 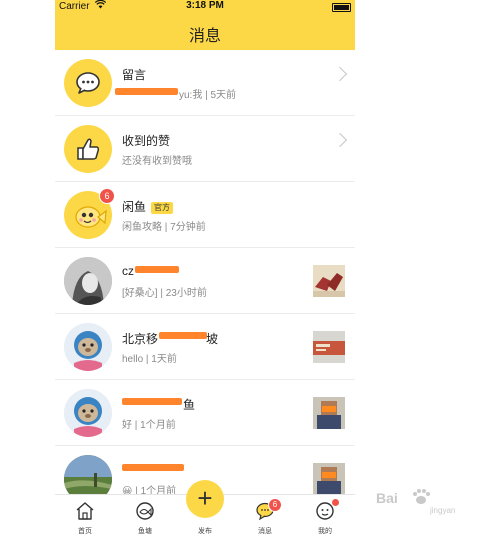 I want to click on tab-home: 首页, so click(x=85, y=518).